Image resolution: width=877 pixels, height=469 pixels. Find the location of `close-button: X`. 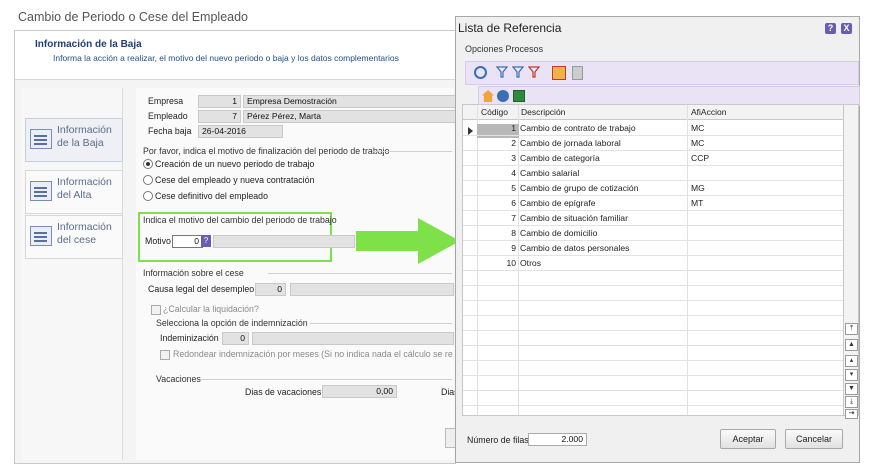

close-button: X is located at coordinates (846, 28).